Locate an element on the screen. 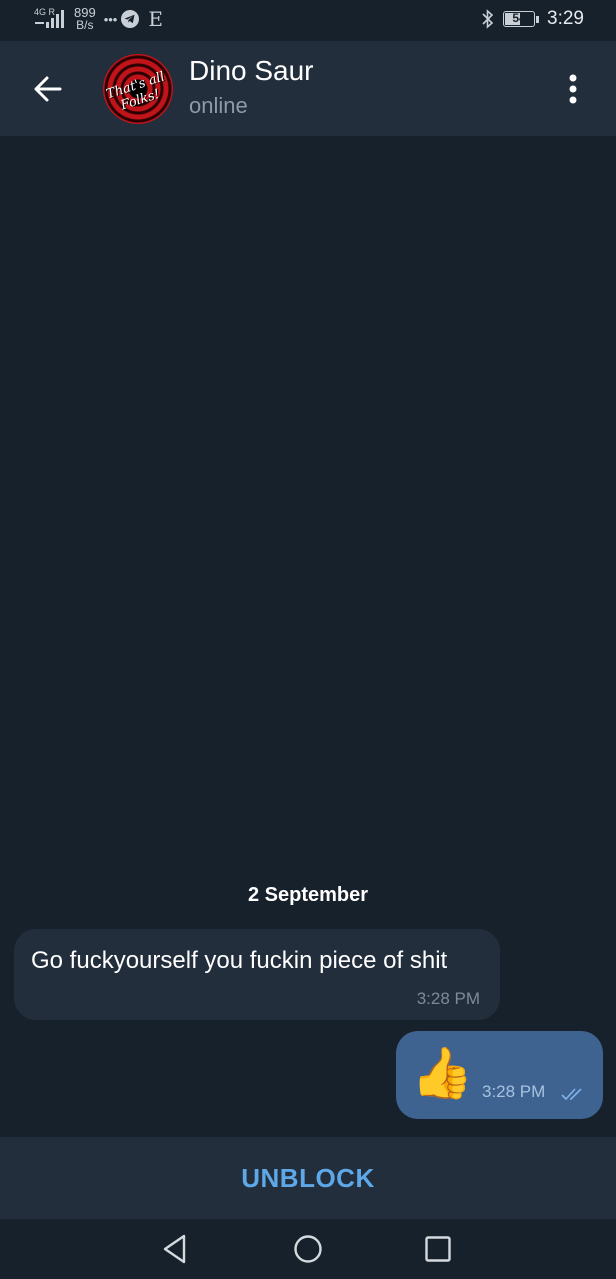  contact-status: online is located at coordinates (218, 105).